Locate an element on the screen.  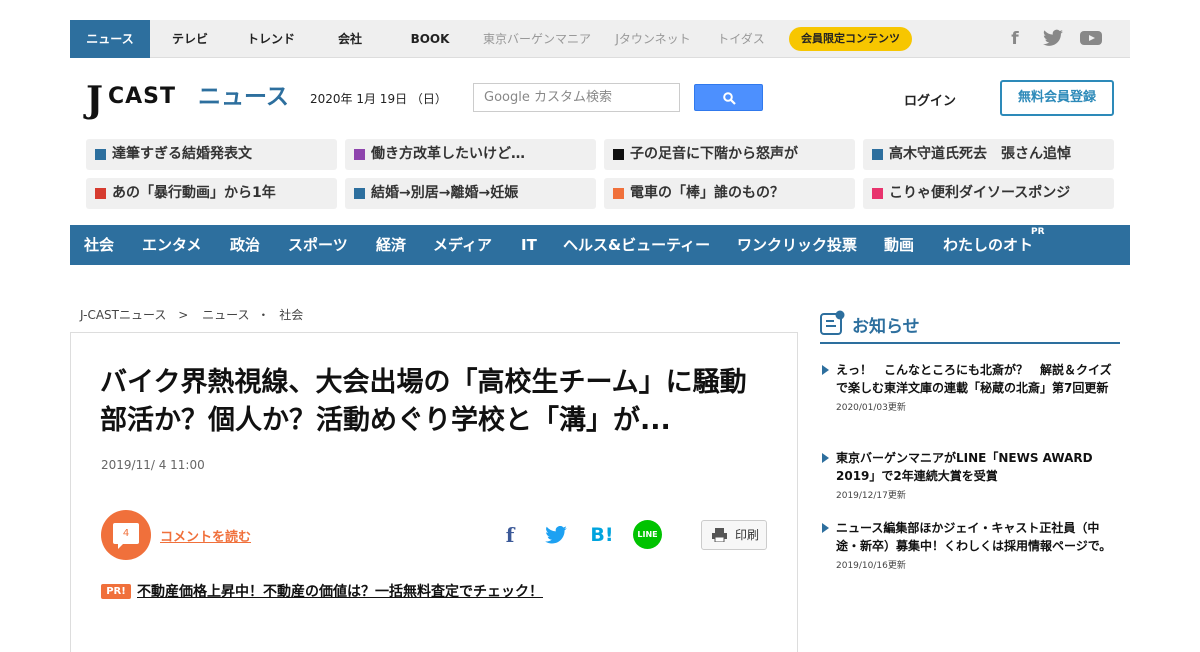
topnav-item-company: 会社 is located at coordinates (350, 39).